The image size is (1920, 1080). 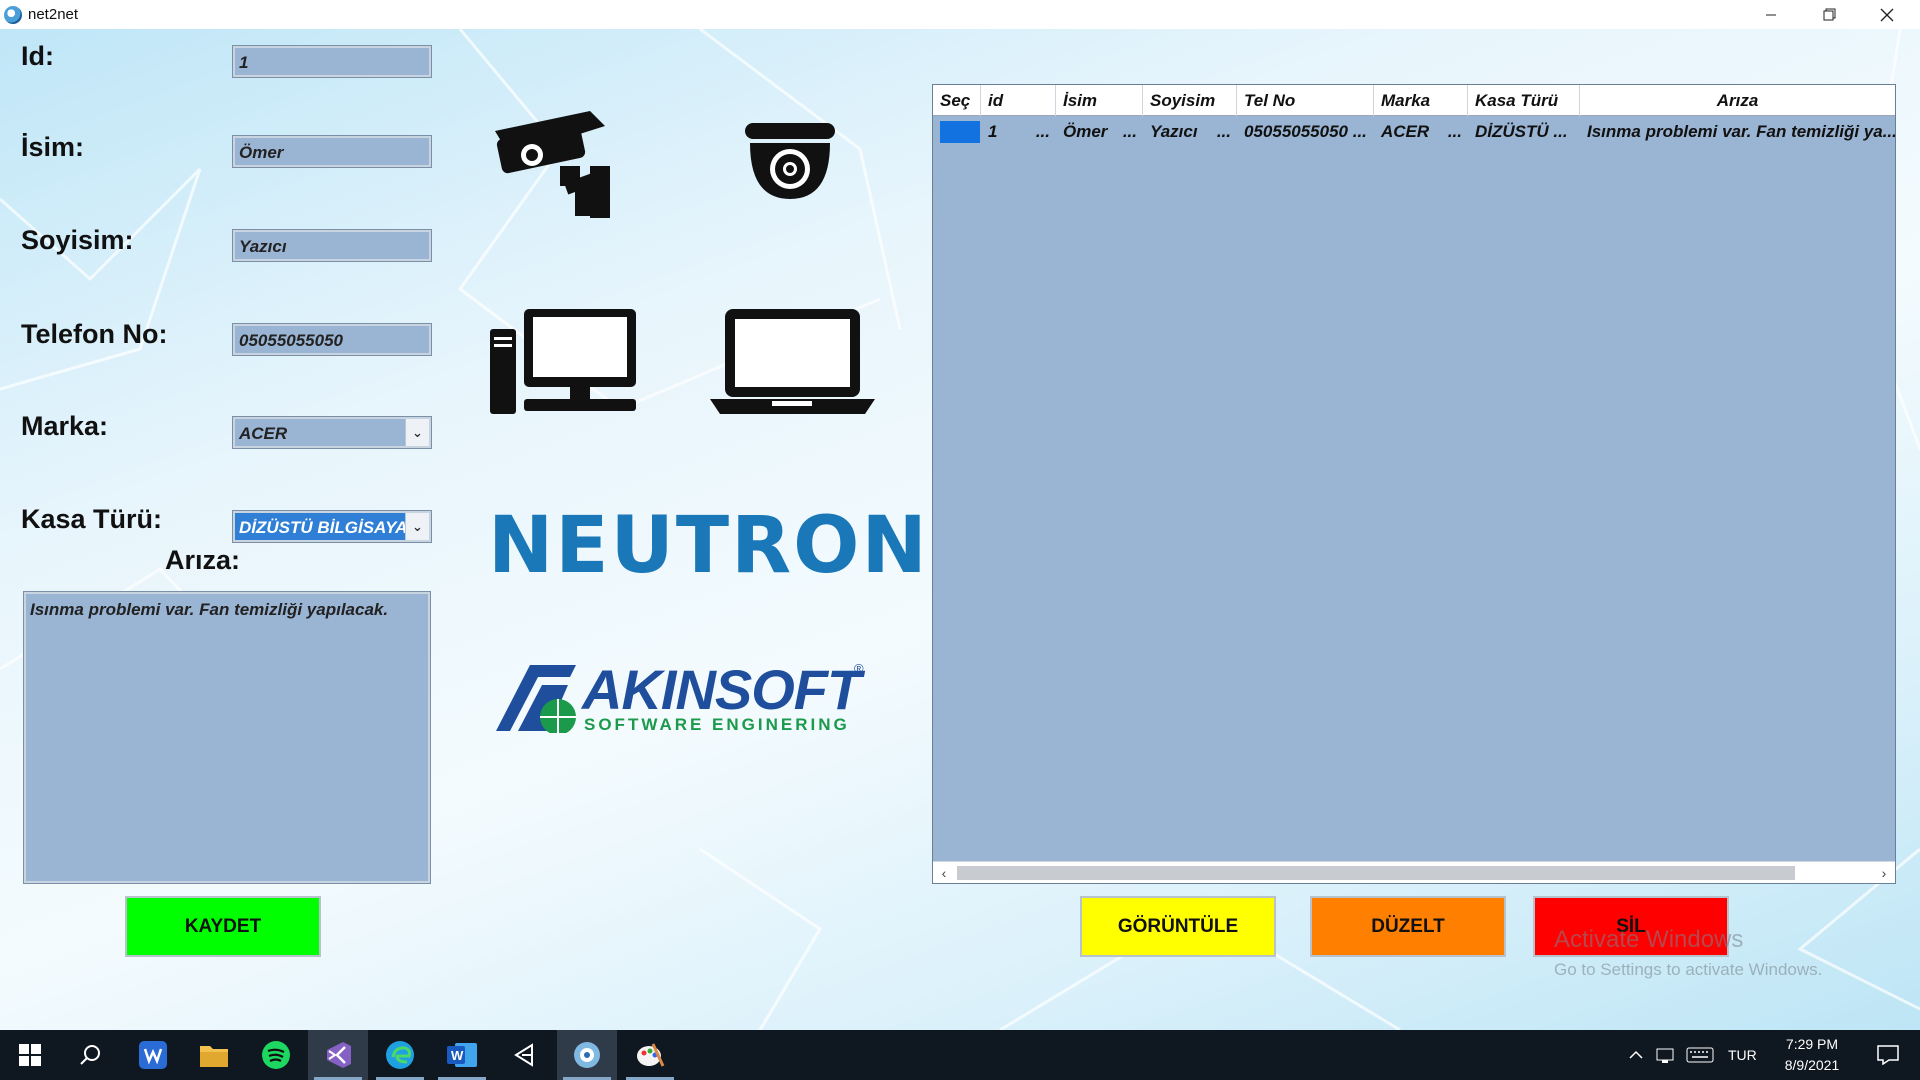 What do you see at coordinates (1812, 1044) in the screenshot?
I see `clock-time: 7:29 PM` at bounding box center [1812, 1044].